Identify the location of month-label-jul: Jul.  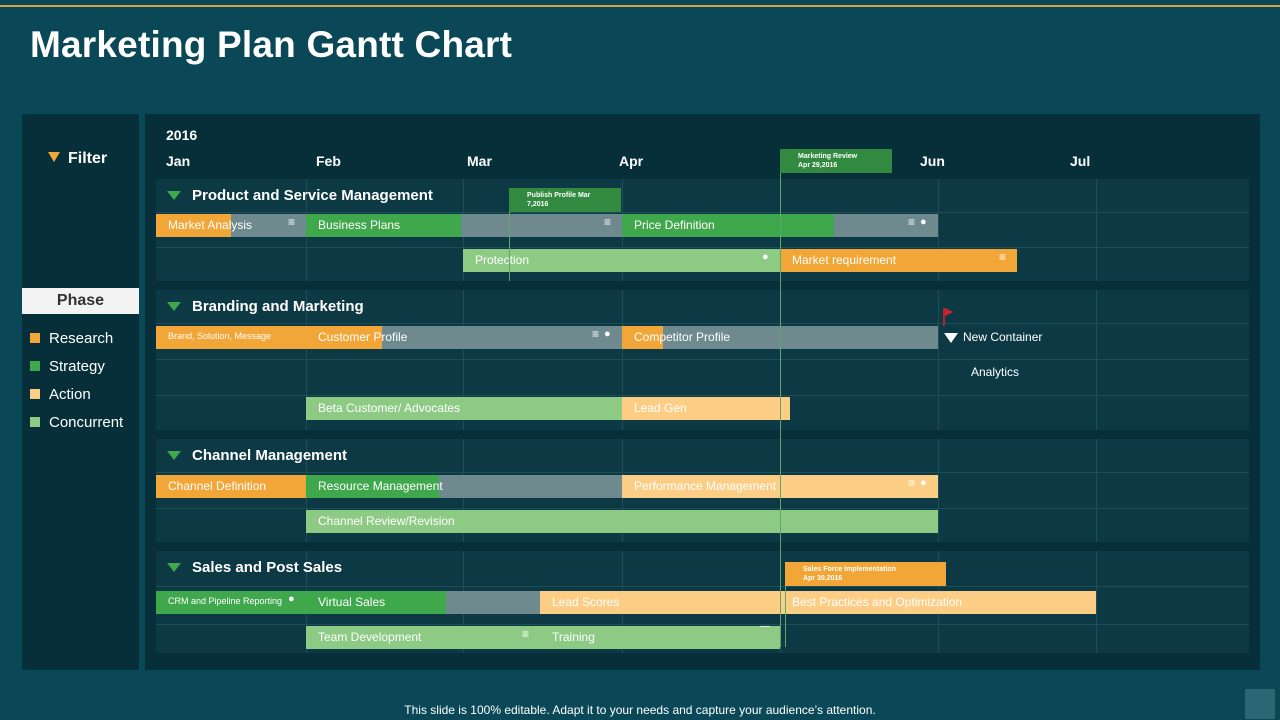
(1080, 161).